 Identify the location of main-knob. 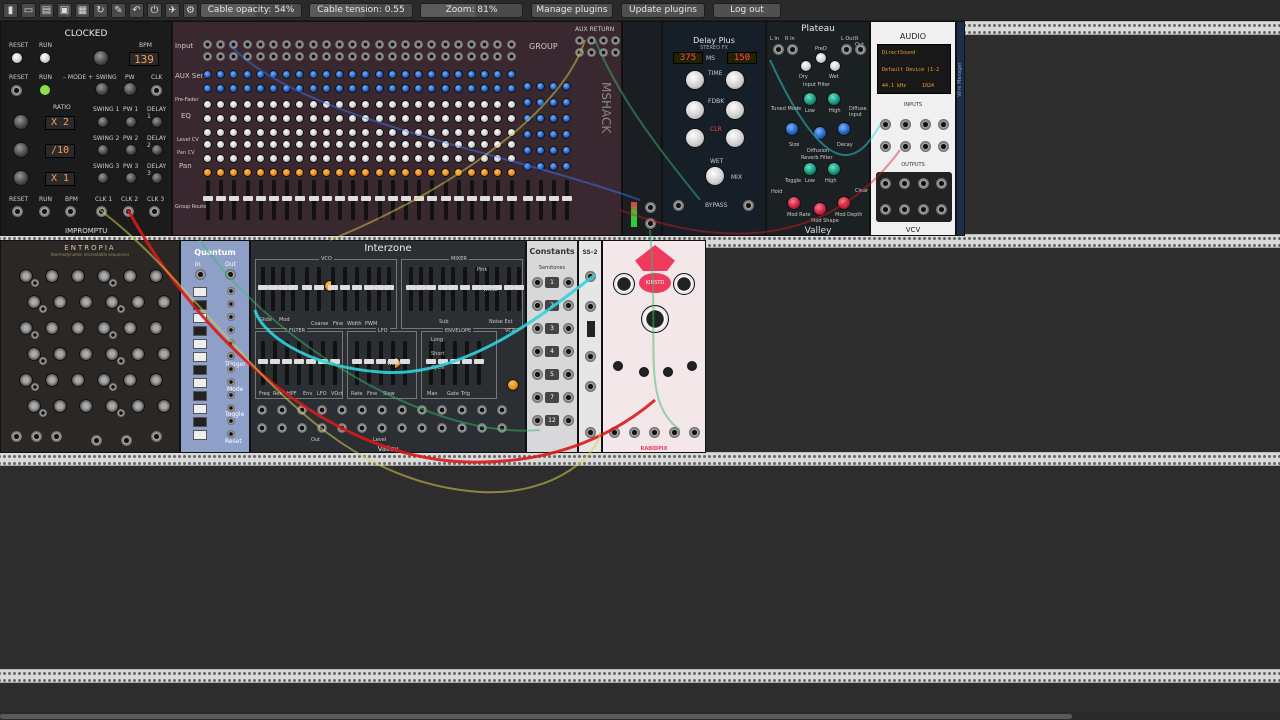
(655, 319).